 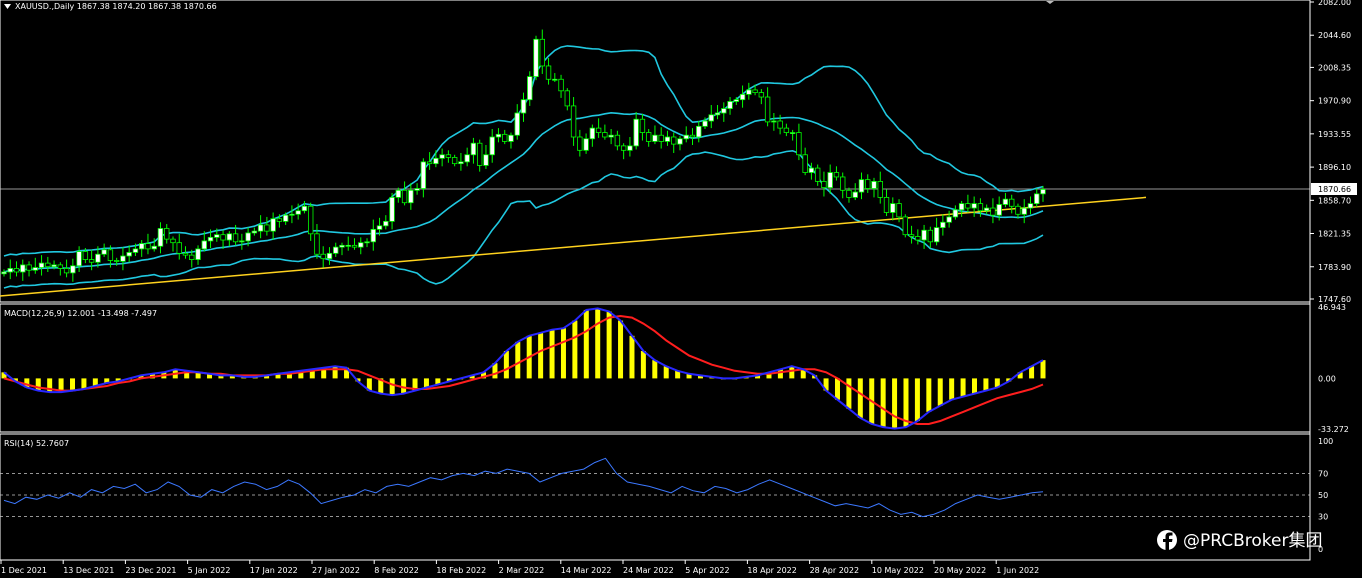 I want to click on watermark-text: @PRCBroker集团, so click(x=1252, y=541).